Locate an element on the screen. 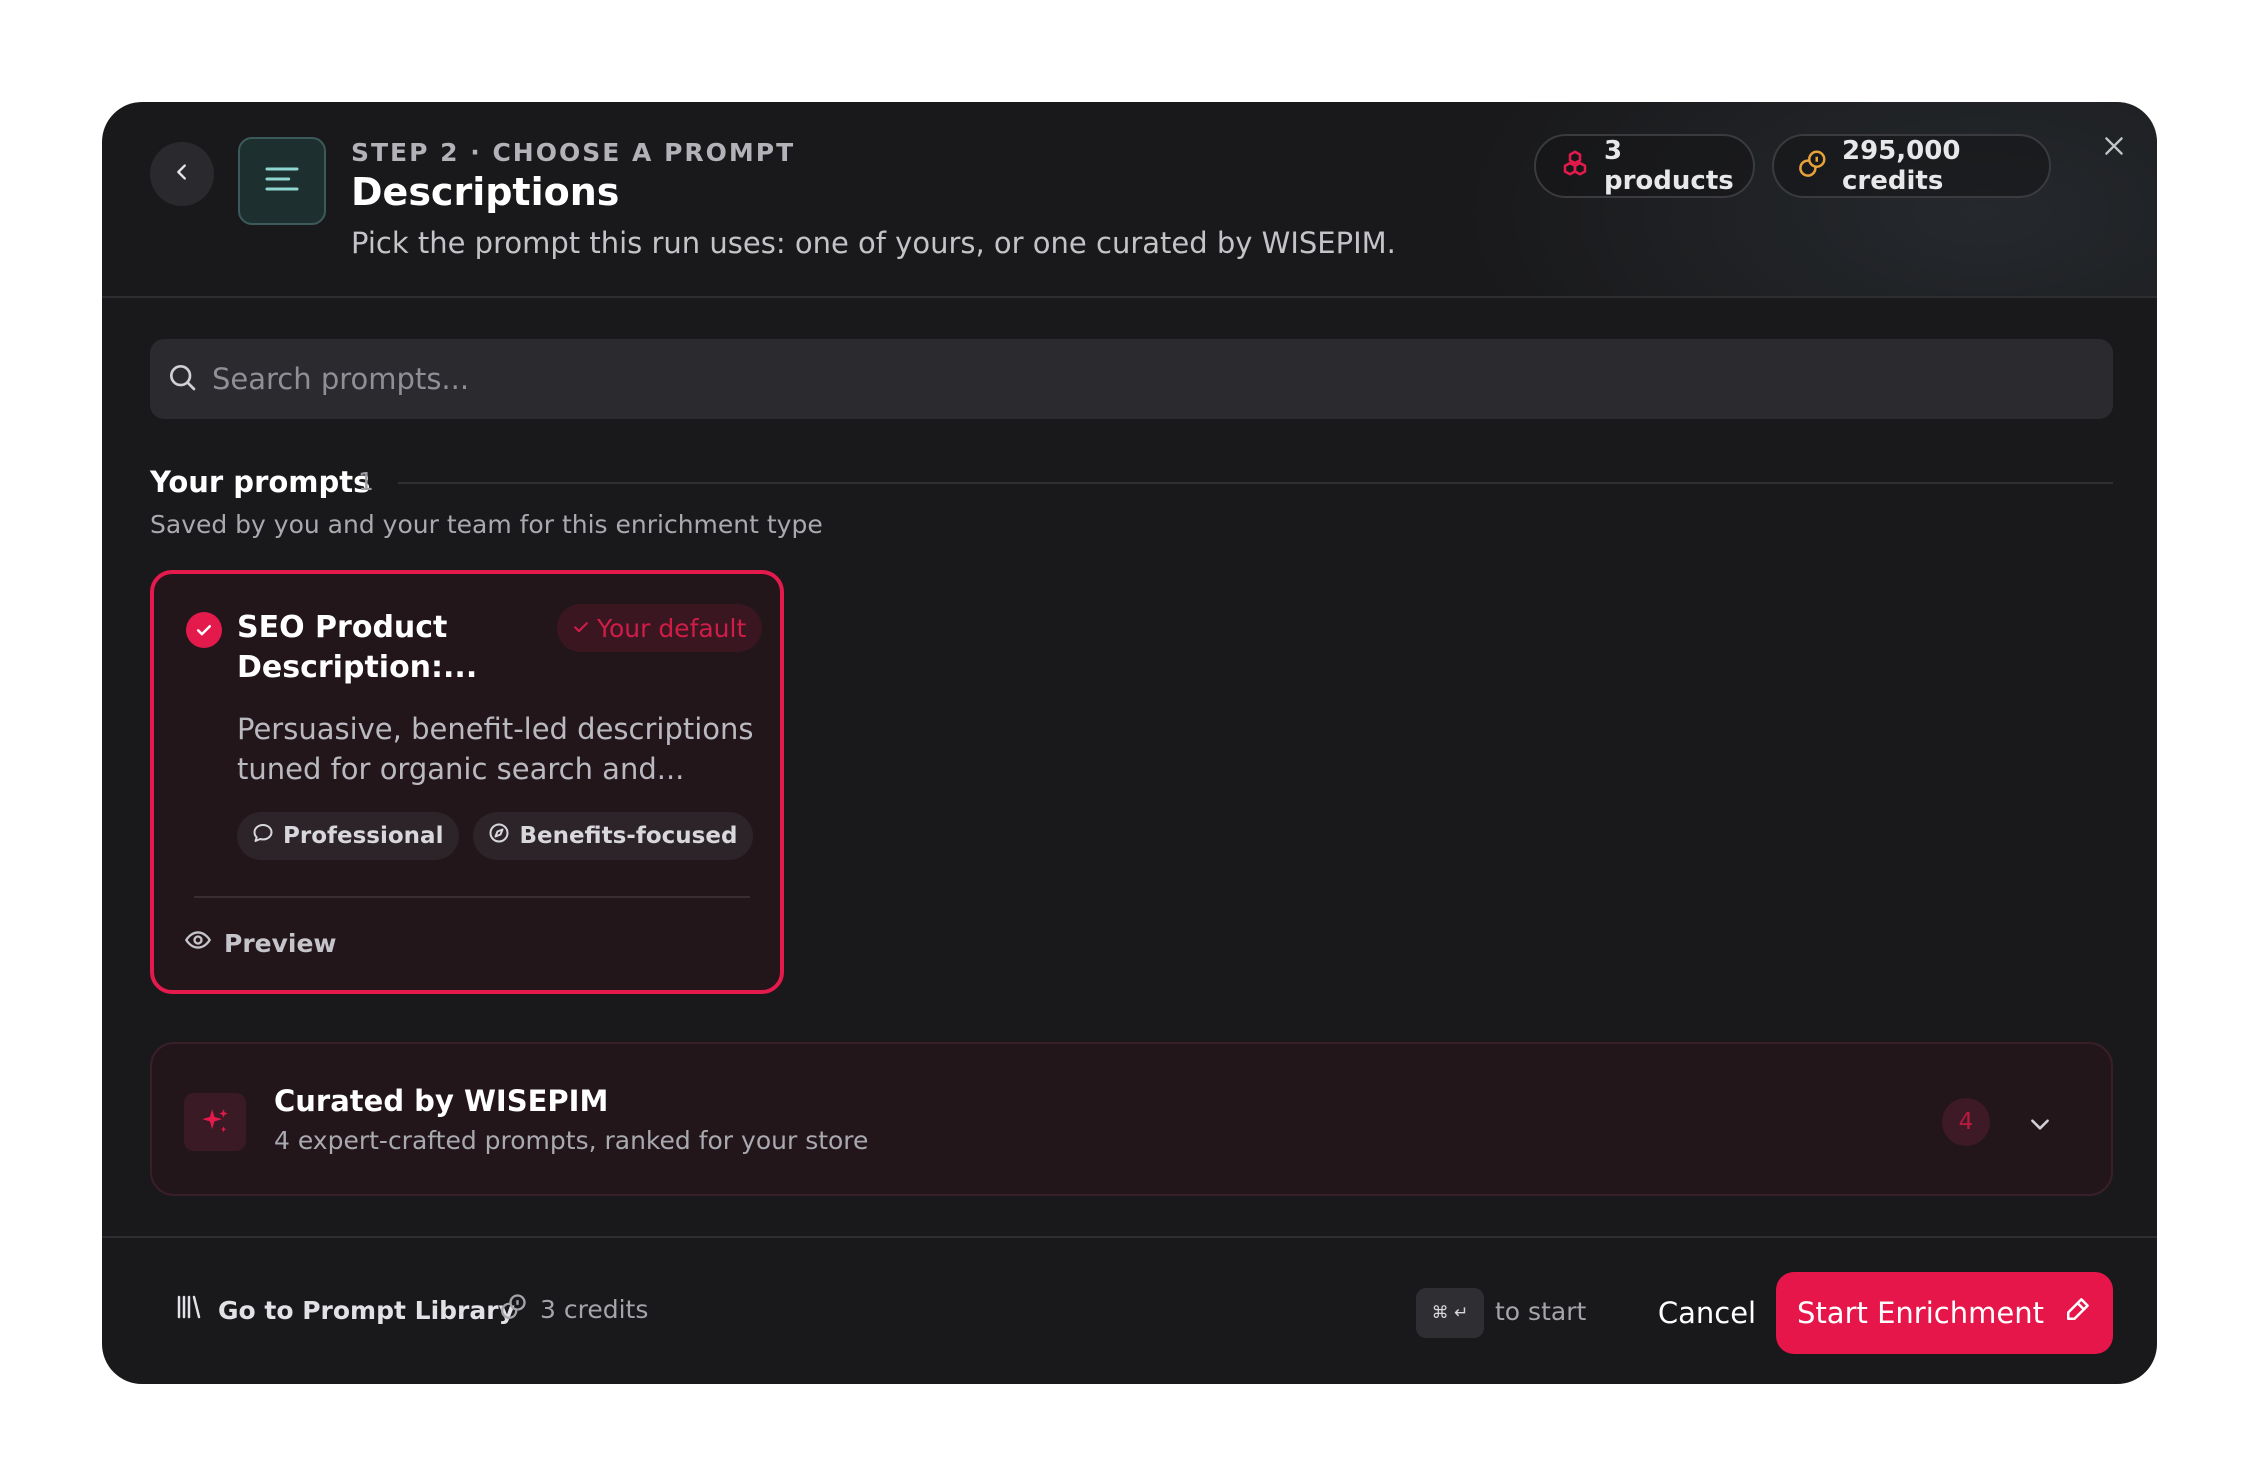 The width and height of the screenshot is (2252, 1480). prompt-card-tags: Professional Benefits-focused is located at coordinates (495, 836).